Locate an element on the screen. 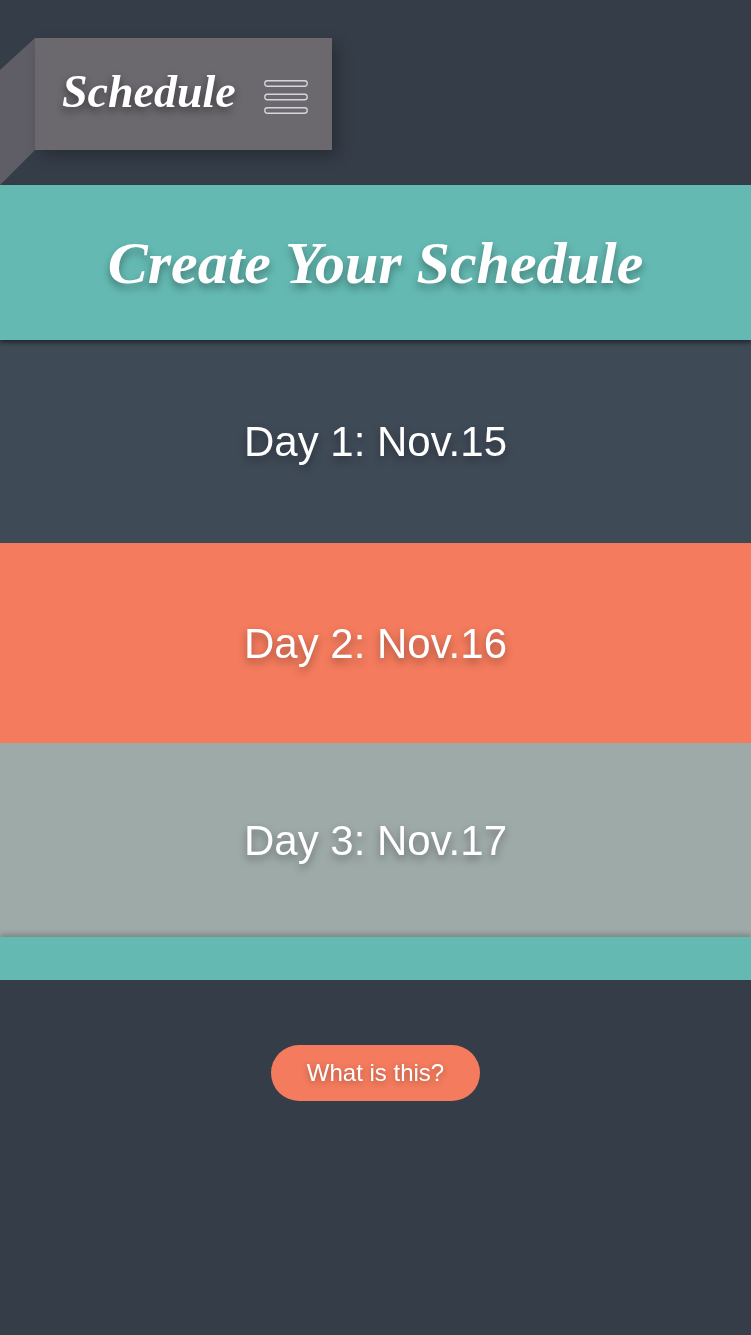 Image resolution: width=751 pixels, height=1335 pixels. day-band: Day 2: Nov.16 is located at coordinates (375, 643).